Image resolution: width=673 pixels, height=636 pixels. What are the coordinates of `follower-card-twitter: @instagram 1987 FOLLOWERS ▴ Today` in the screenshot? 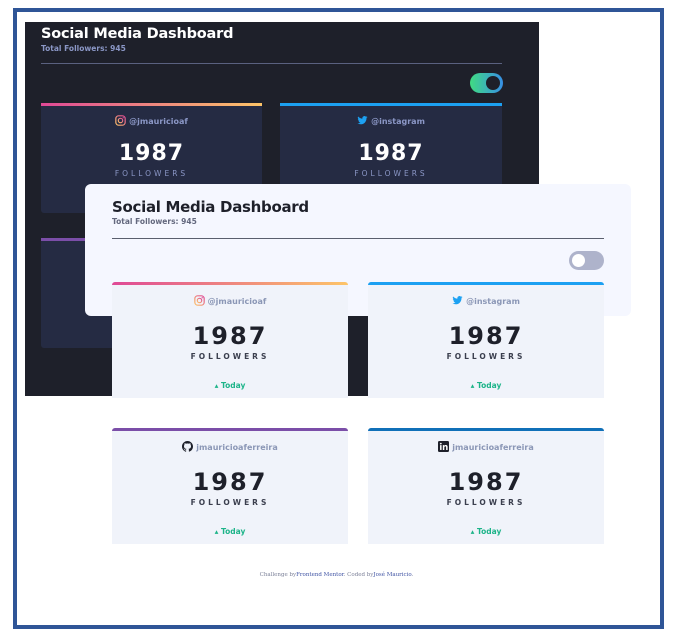 It's located at (486, 340).